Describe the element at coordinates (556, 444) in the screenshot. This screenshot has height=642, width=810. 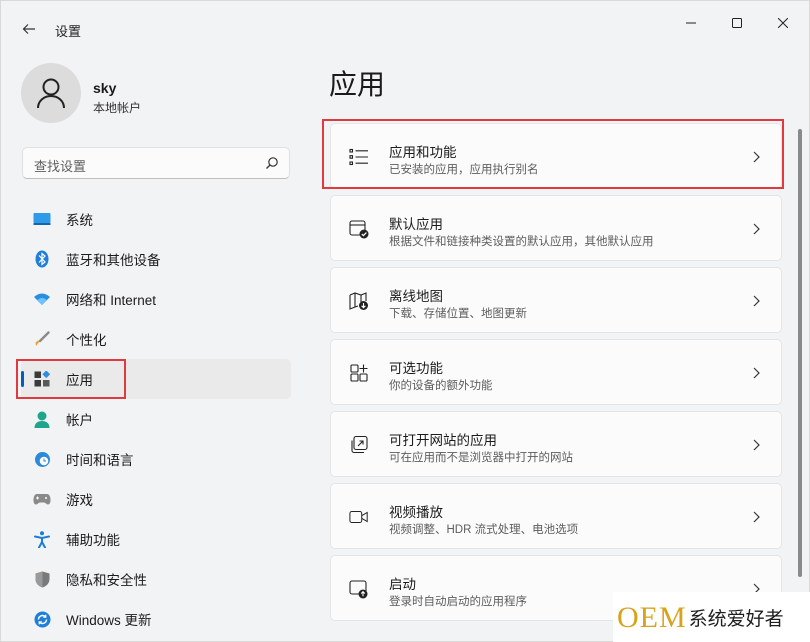
I see `card-apps-for-websites: 可打开网站的应用 可在应用而不是浏览器中打开的网站` at that location.